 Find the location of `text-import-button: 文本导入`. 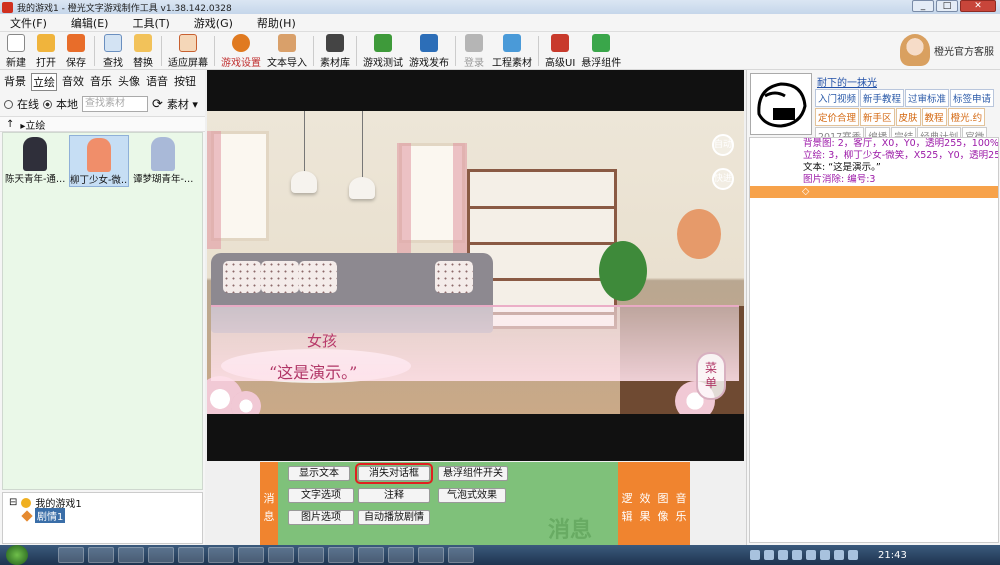

text-import-button: 文本导入 is located at coordinates (287, 50).